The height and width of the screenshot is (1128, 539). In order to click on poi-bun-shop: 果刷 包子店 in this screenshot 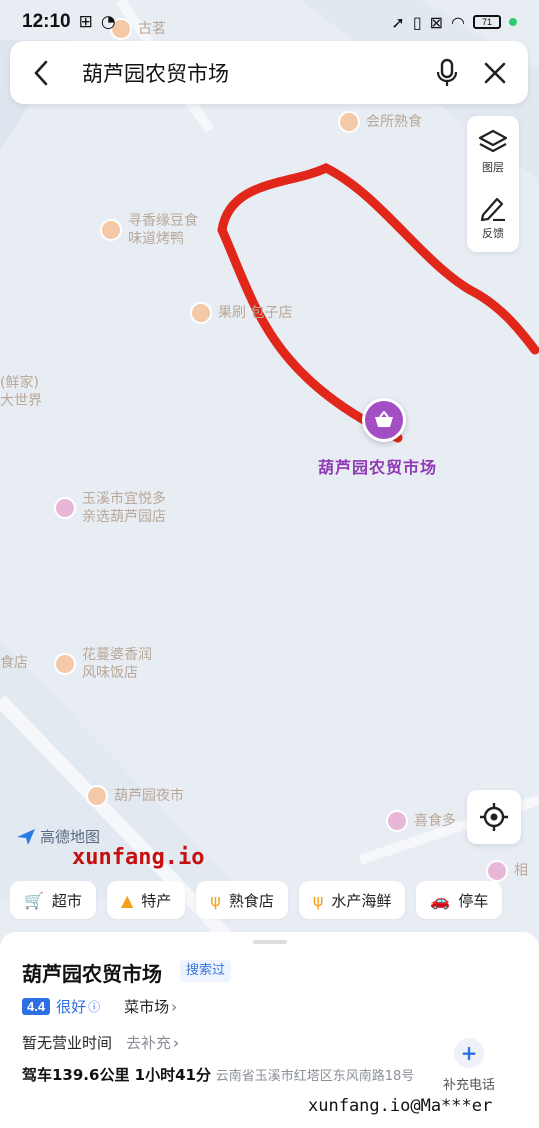, I will do `click(241, 313)`.